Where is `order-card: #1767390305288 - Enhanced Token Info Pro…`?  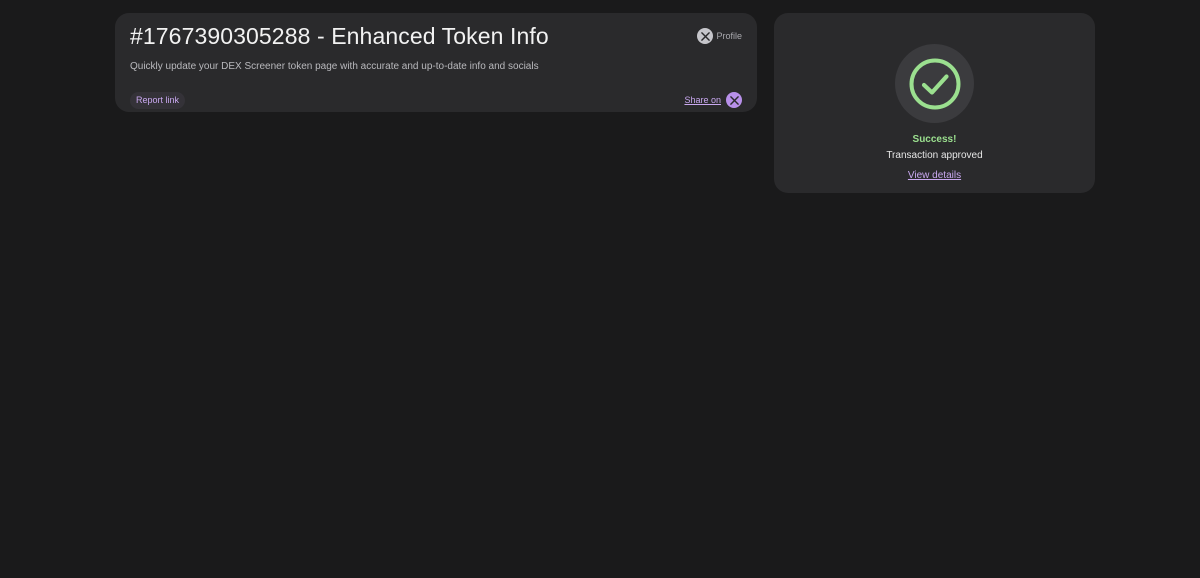
order-card: #1767390305288 - Enhanced Token Info Pro… is located at coordinates (436, 62).